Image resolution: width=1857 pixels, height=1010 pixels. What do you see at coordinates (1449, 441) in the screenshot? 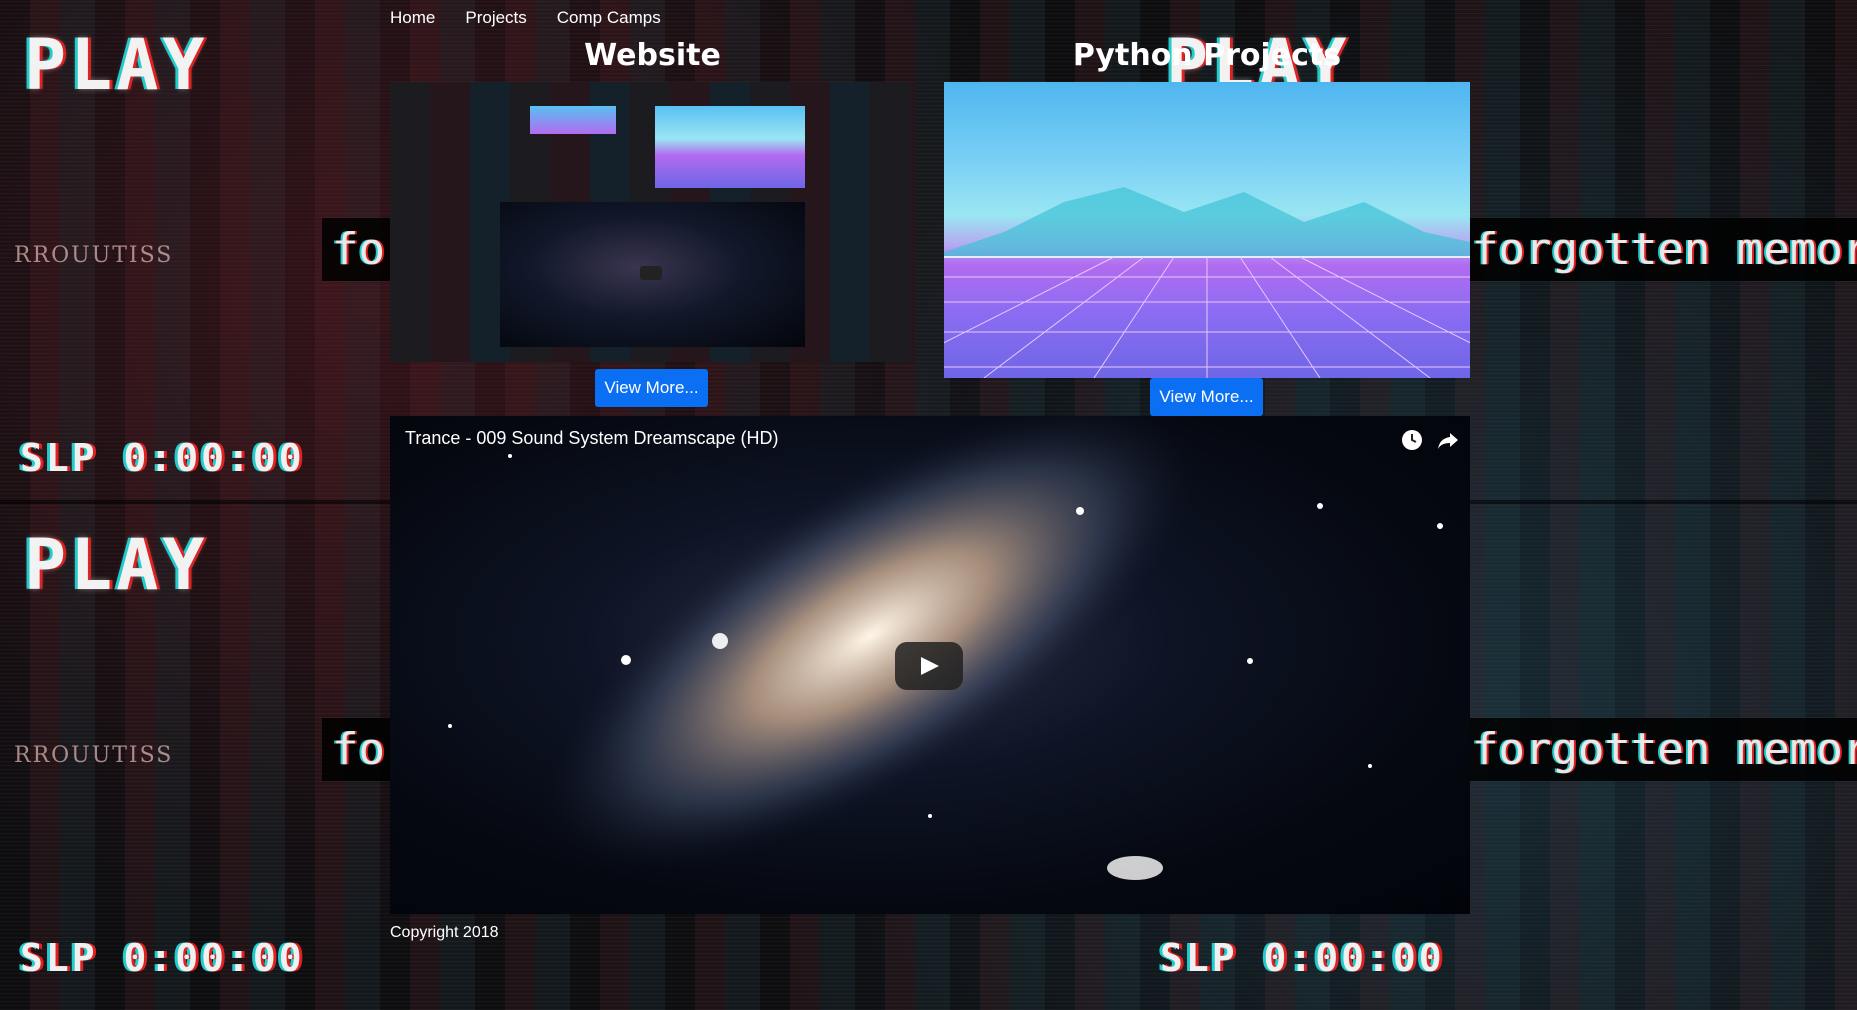
I see `share-icon` at bounding box center [1449, 441].